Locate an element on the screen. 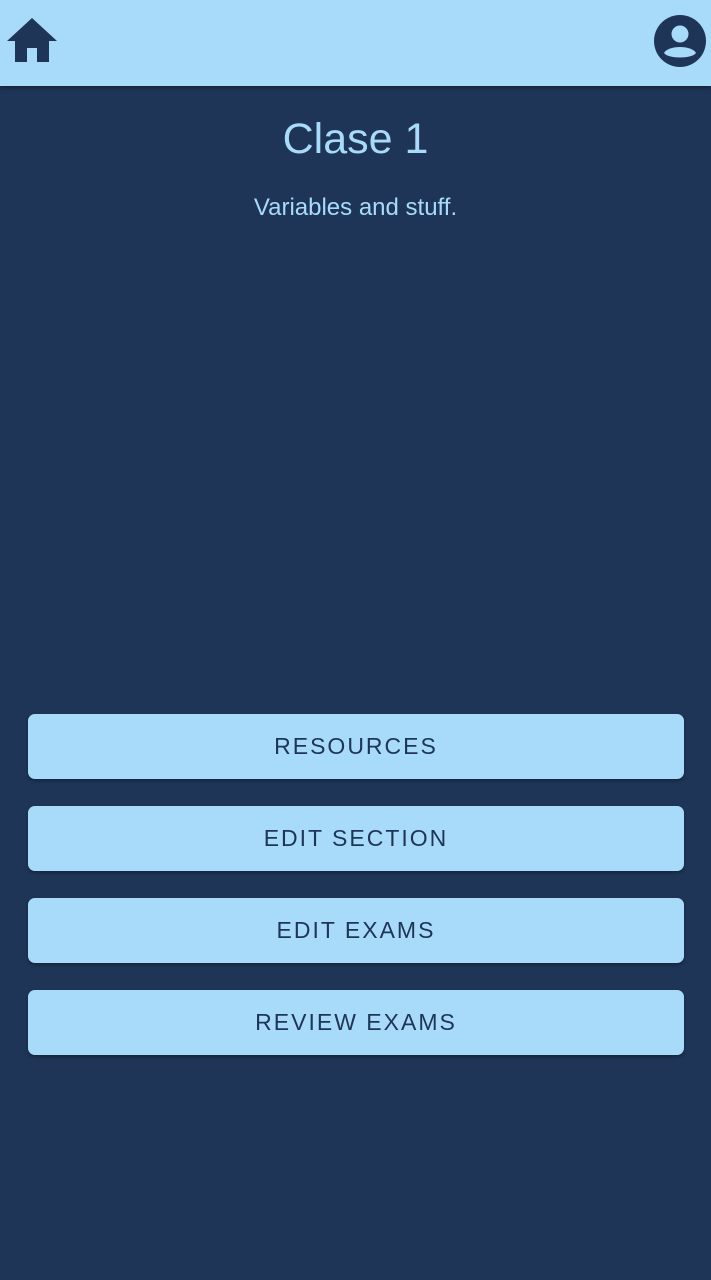 The width and height of the screenshot is (711, 1280). app-bar is located at coordinates (355, 43).